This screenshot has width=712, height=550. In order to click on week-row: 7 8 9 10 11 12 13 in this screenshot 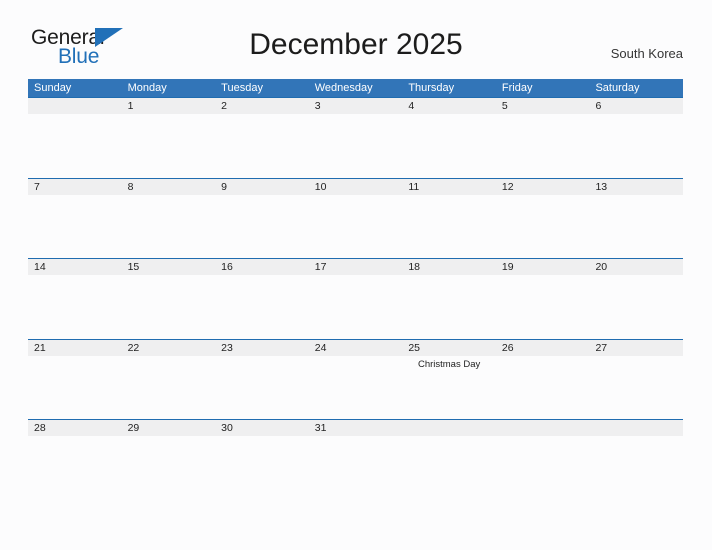, I will do `click(355, 218)`.